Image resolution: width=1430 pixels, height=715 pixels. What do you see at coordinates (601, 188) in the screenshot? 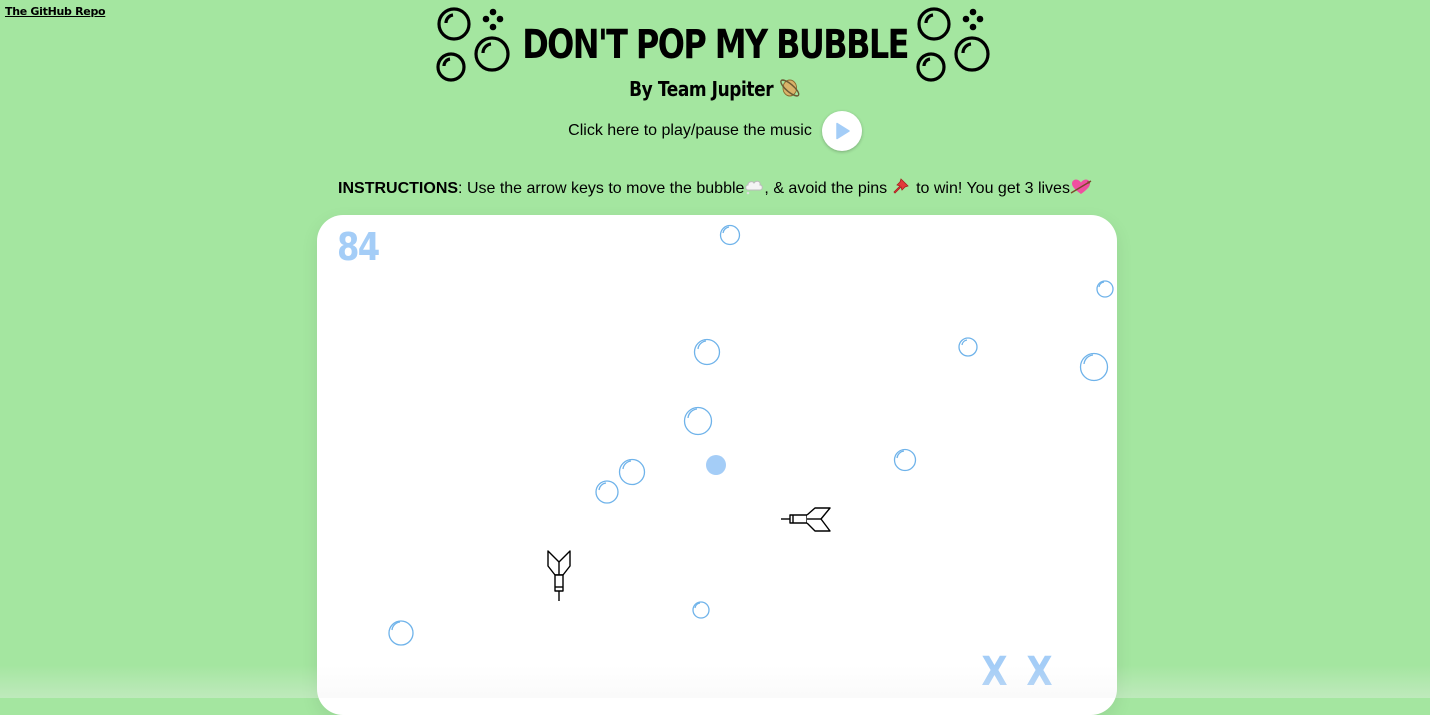
I see `instructions-text-1: : Use the arrow keys to move the bubble` at bounding box center [601, 188].